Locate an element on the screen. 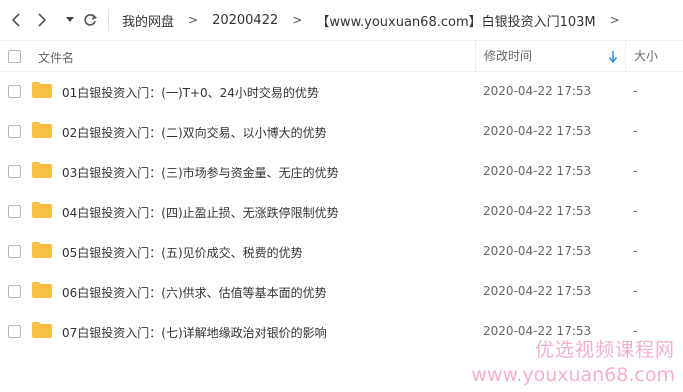 The height and width of the screenshot is (392, 683). file-name: 02白银投资入门：(二)双向交易、以小博大的优势 is located at coordinates (194, 132).